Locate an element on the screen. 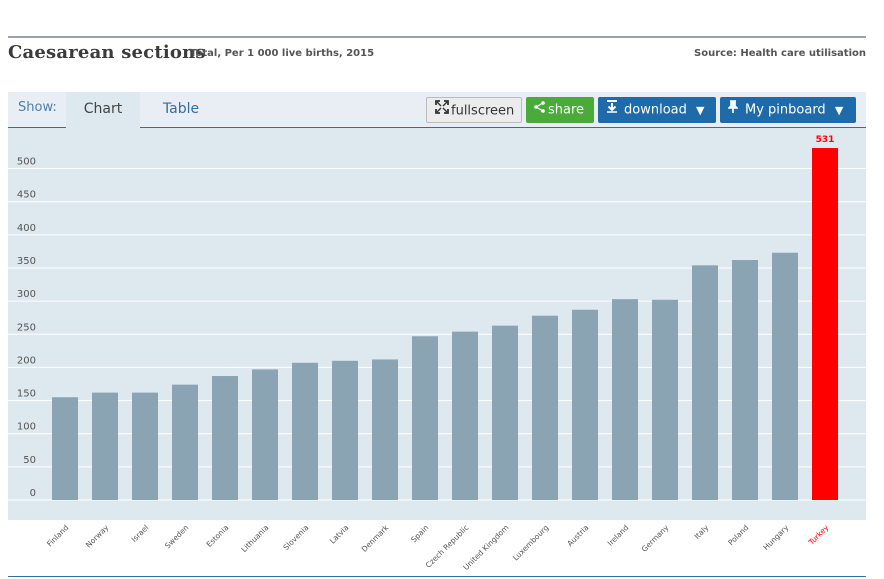 The width and height of the screenshot is (884, 579). tab-table-label: Table is located at coordinates (181, 109).